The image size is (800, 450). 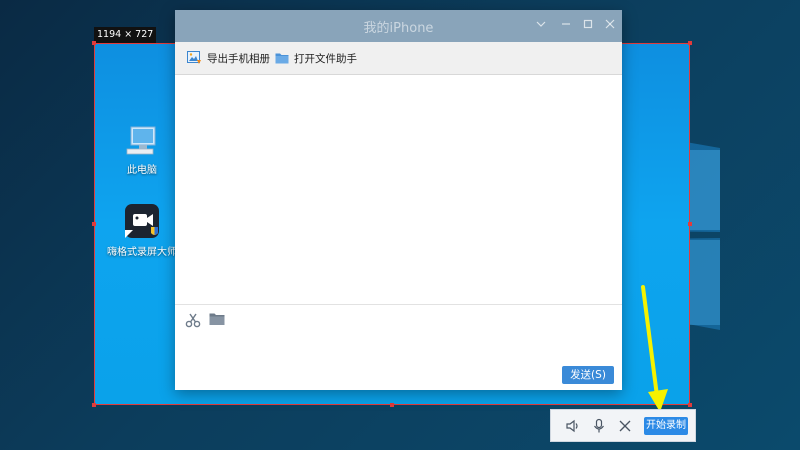 I want to click on chevron-down-icon, so click(x=541, y=26).